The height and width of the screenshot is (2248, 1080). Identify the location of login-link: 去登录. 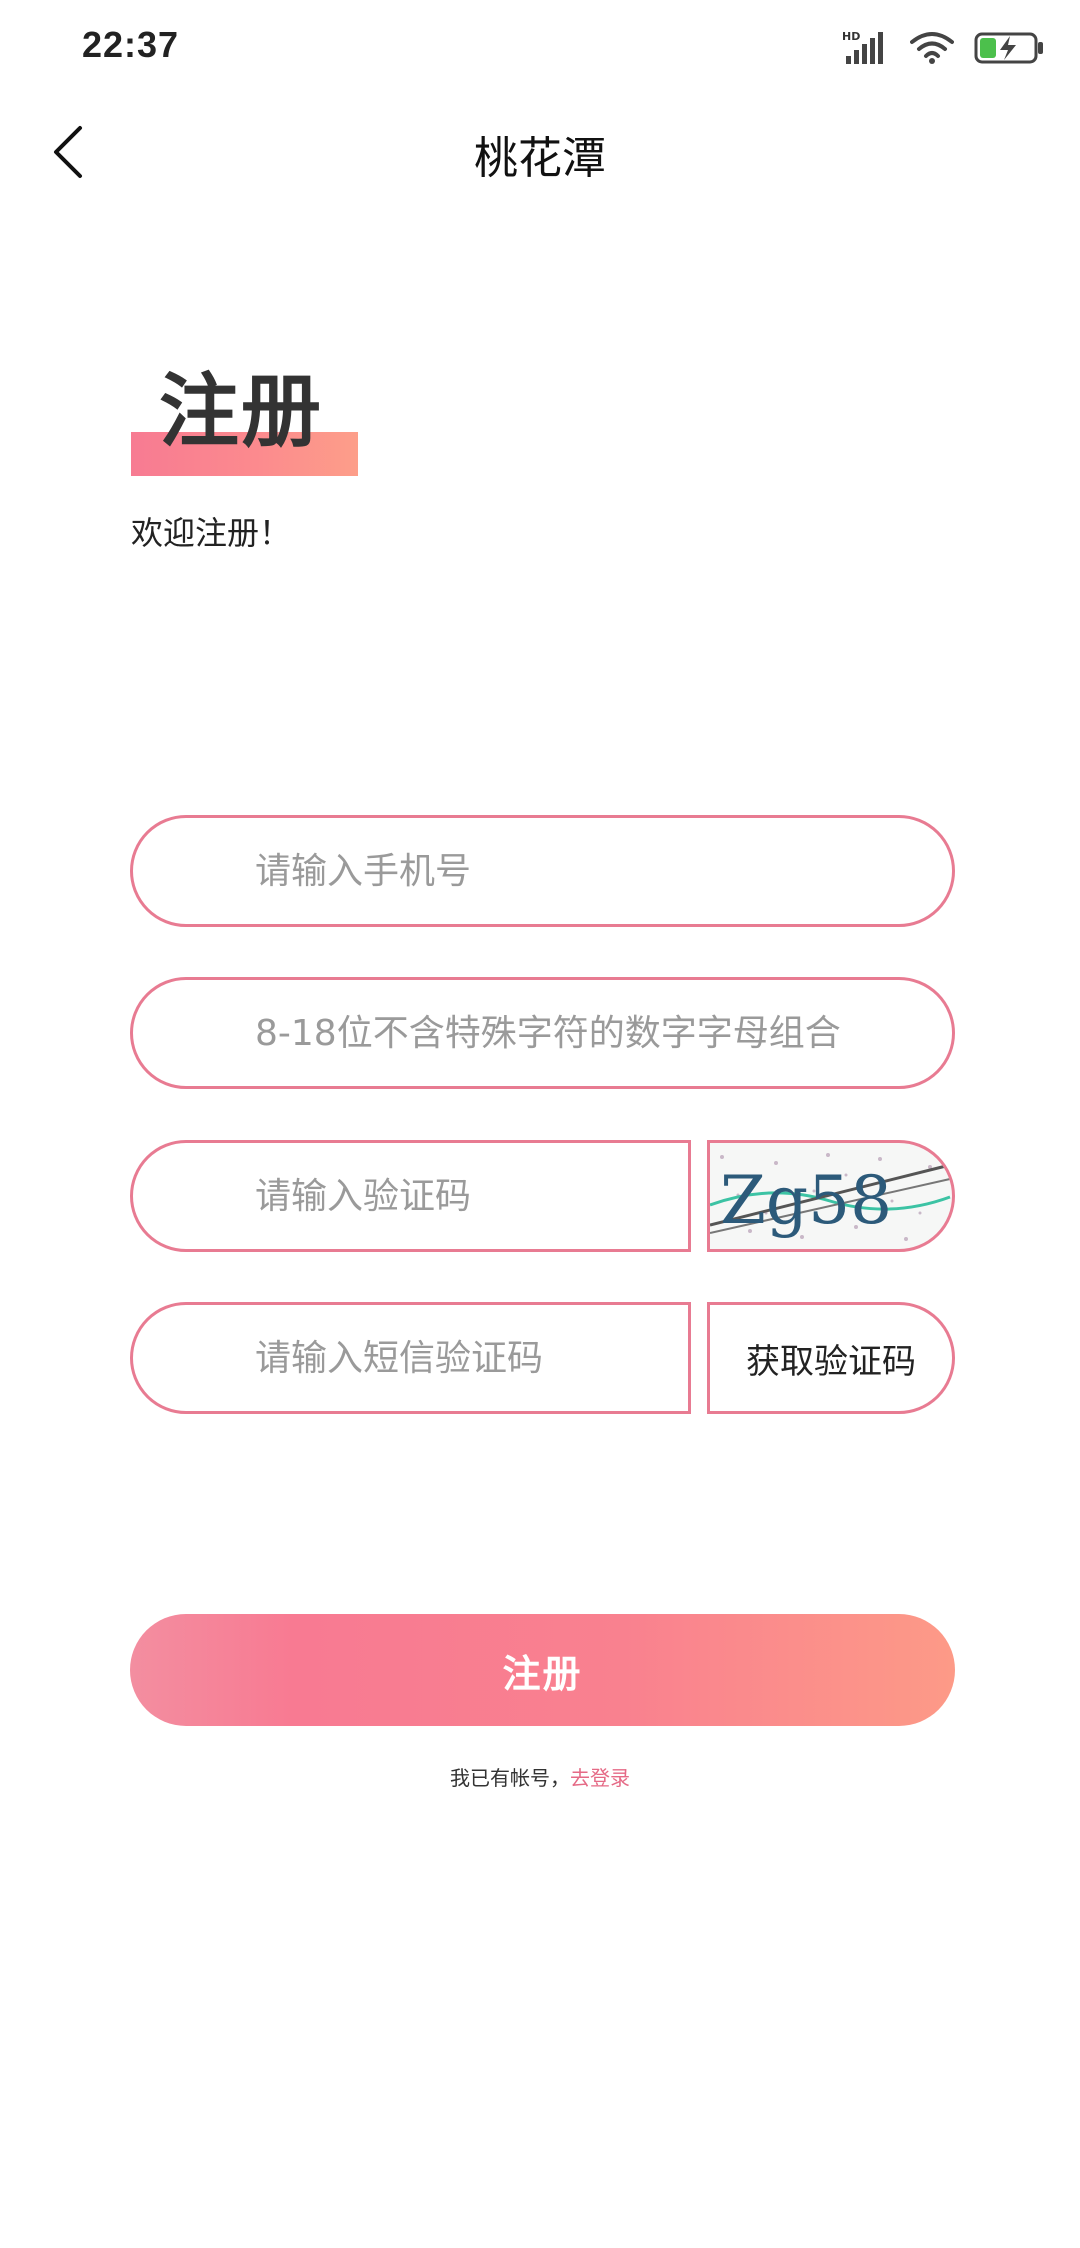
(600, 1778).